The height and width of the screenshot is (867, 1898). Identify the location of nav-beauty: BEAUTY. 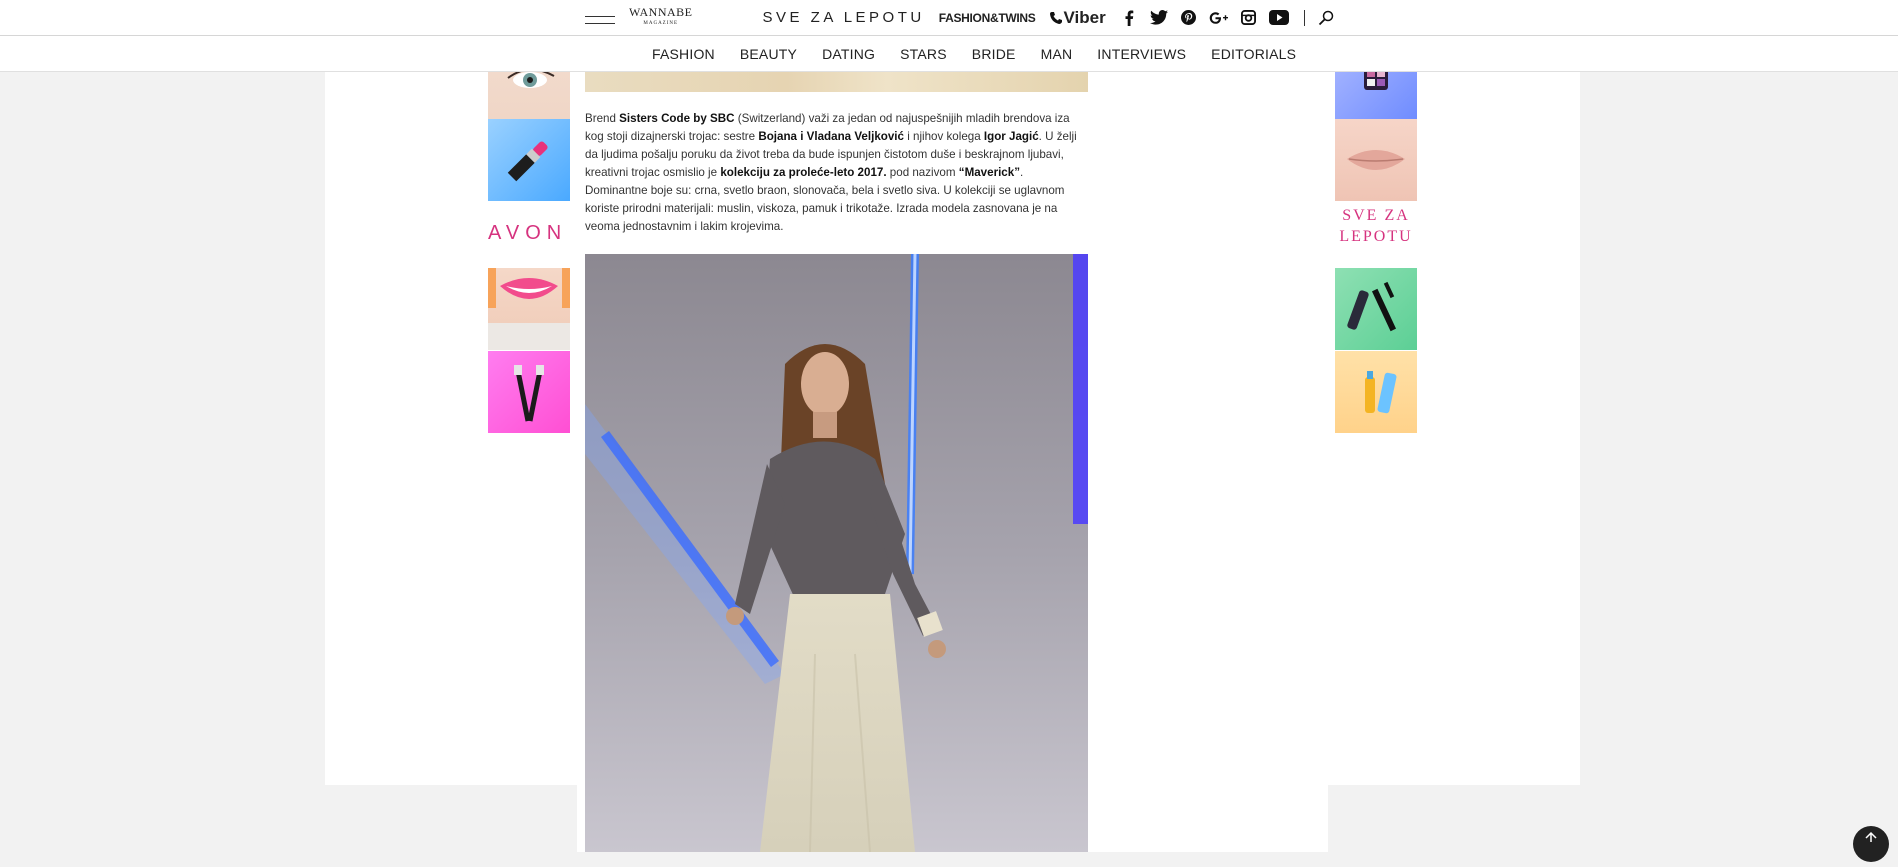
(768, 54).